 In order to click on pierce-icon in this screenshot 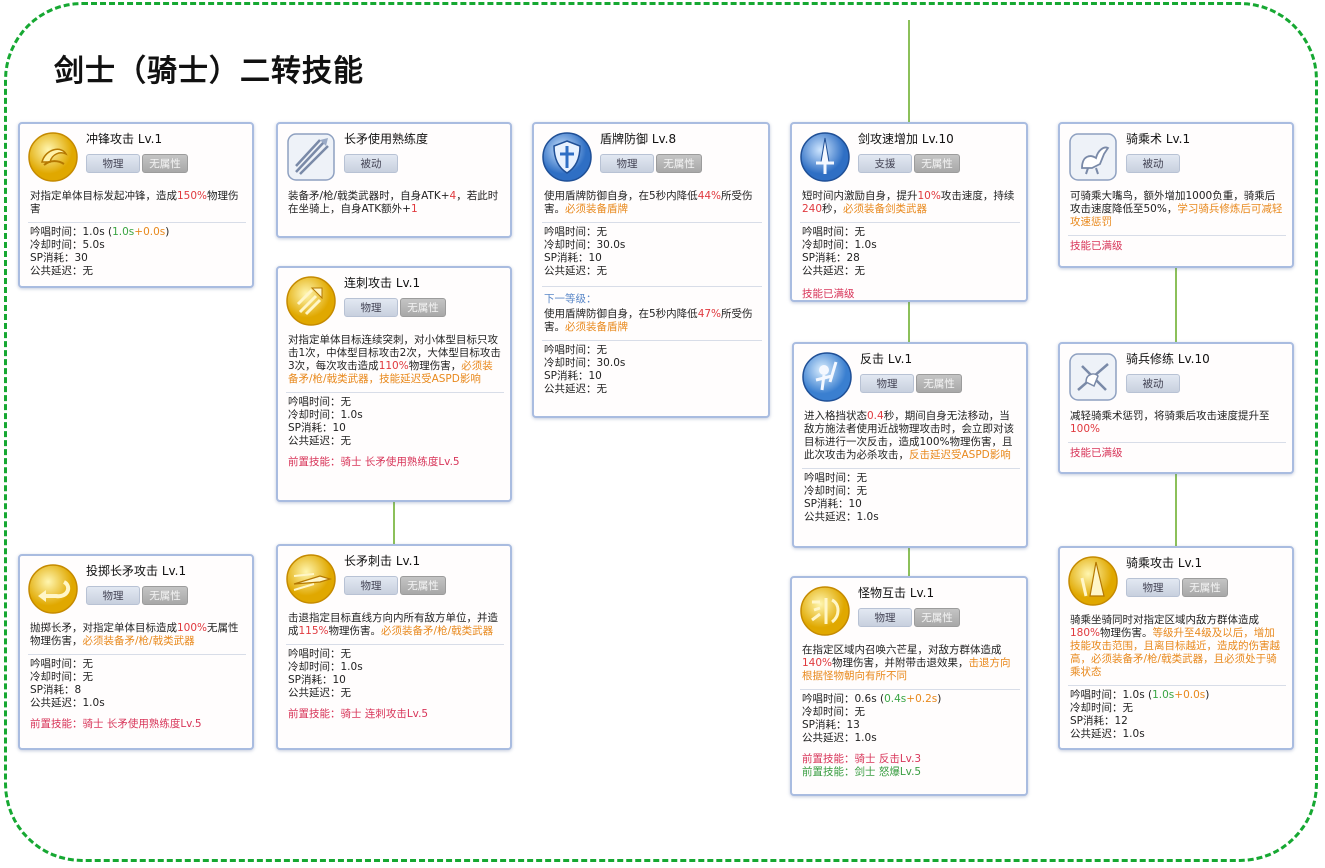, I will do `click(311, 301)`.